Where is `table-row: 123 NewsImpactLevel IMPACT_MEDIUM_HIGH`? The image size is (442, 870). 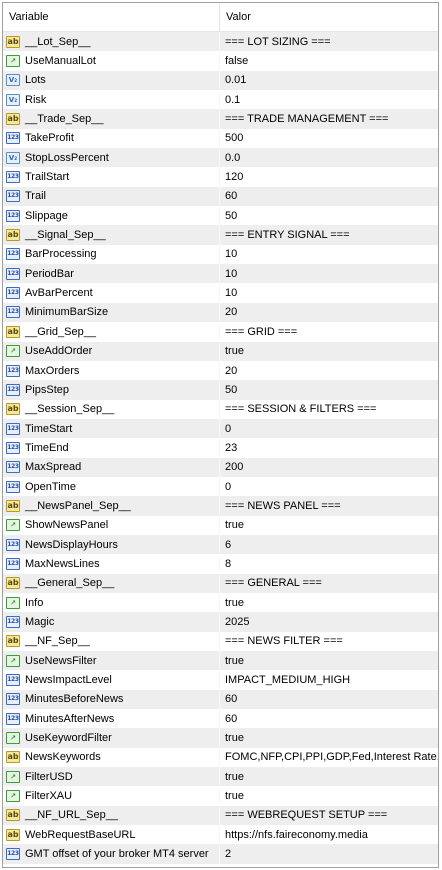
table-row: 123 NewsImpactLevel IMPACT_MEDIUM_HIGH is located at coordinates (220, 680).